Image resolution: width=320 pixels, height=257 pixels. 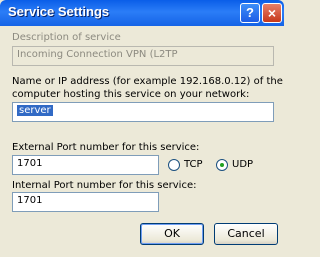 I want to click on description-label: Description of service, so click(x=66, y=37).